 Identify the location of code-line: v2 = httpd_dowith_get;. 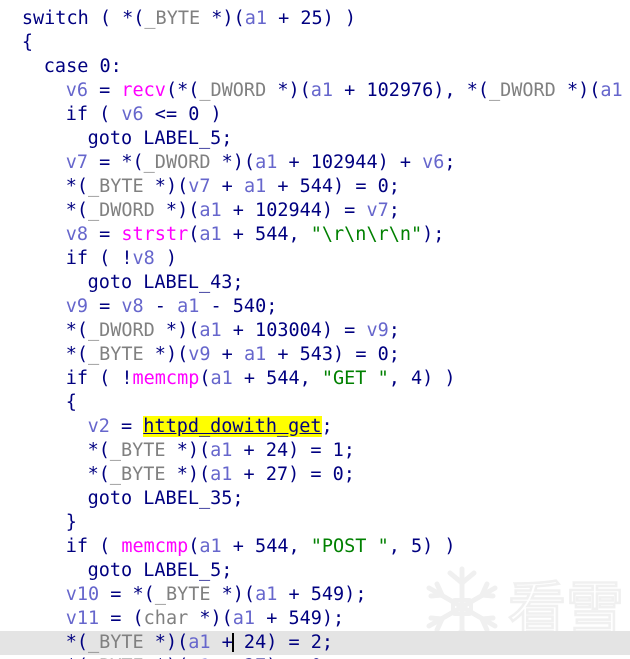
(315, 427).